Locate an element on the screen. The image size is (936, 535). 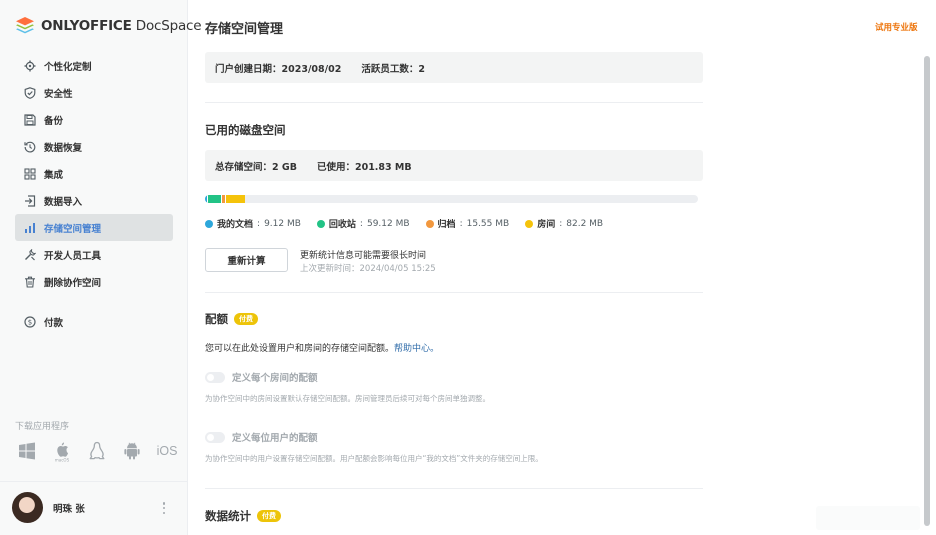
shield-icon is located at coordinates (30, 92).